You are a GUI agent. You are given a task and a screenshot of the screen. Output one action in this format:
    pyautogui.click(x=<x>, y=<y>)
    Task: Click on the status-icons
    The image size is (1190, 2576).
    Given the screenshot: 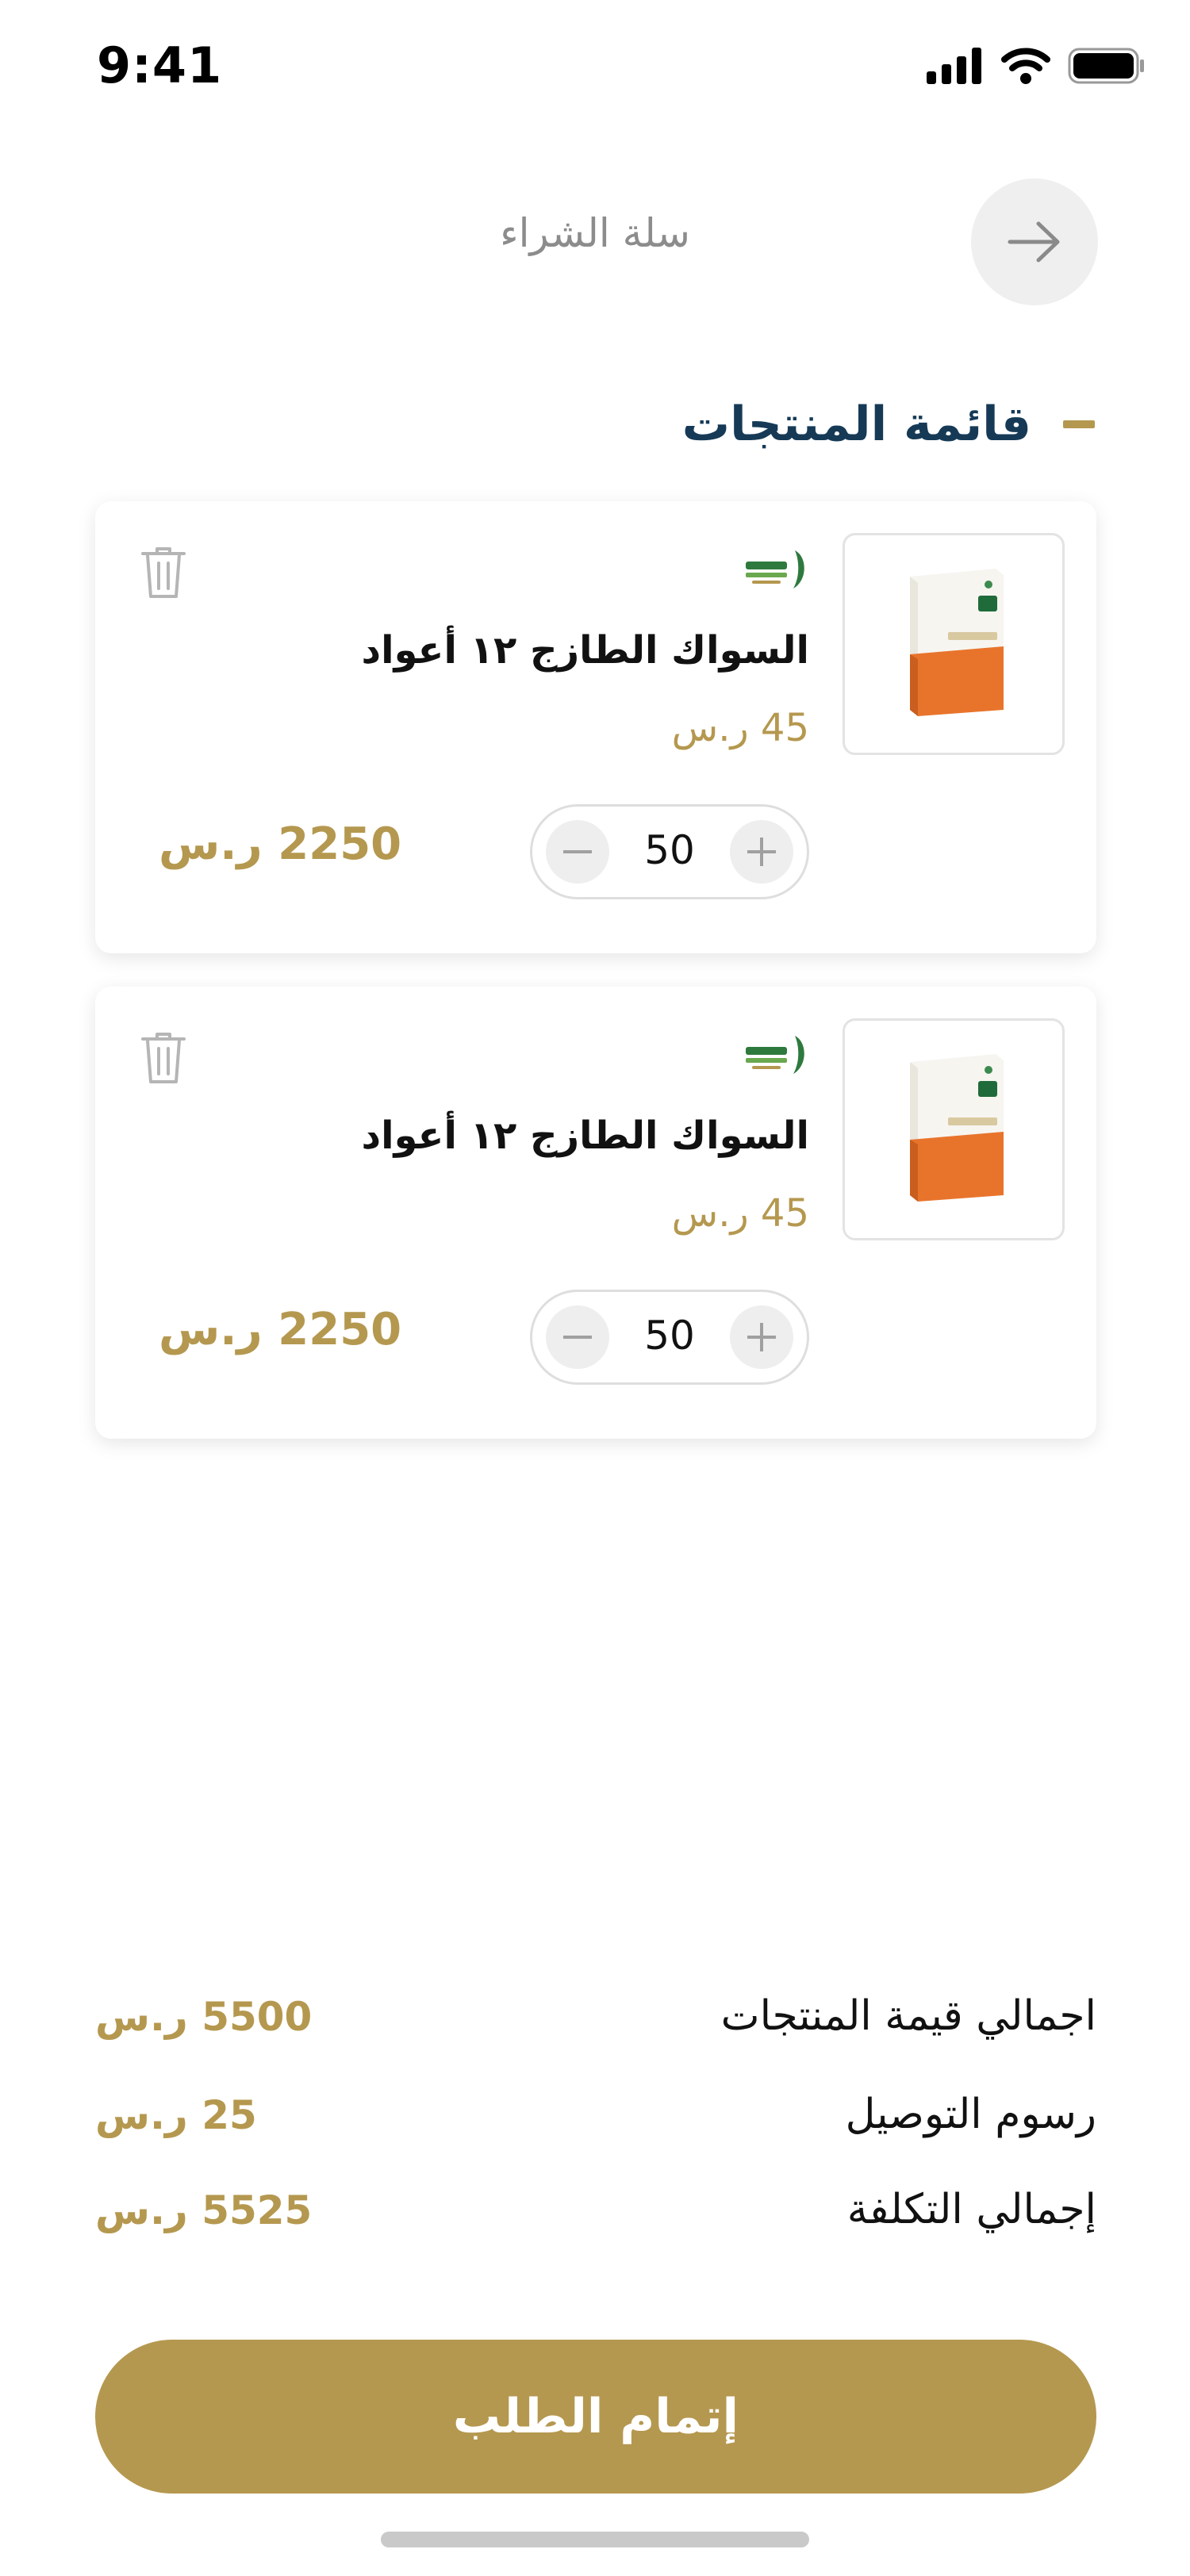 What is the action you would take?
    pyautogui.click(x=1036, y=66)
    